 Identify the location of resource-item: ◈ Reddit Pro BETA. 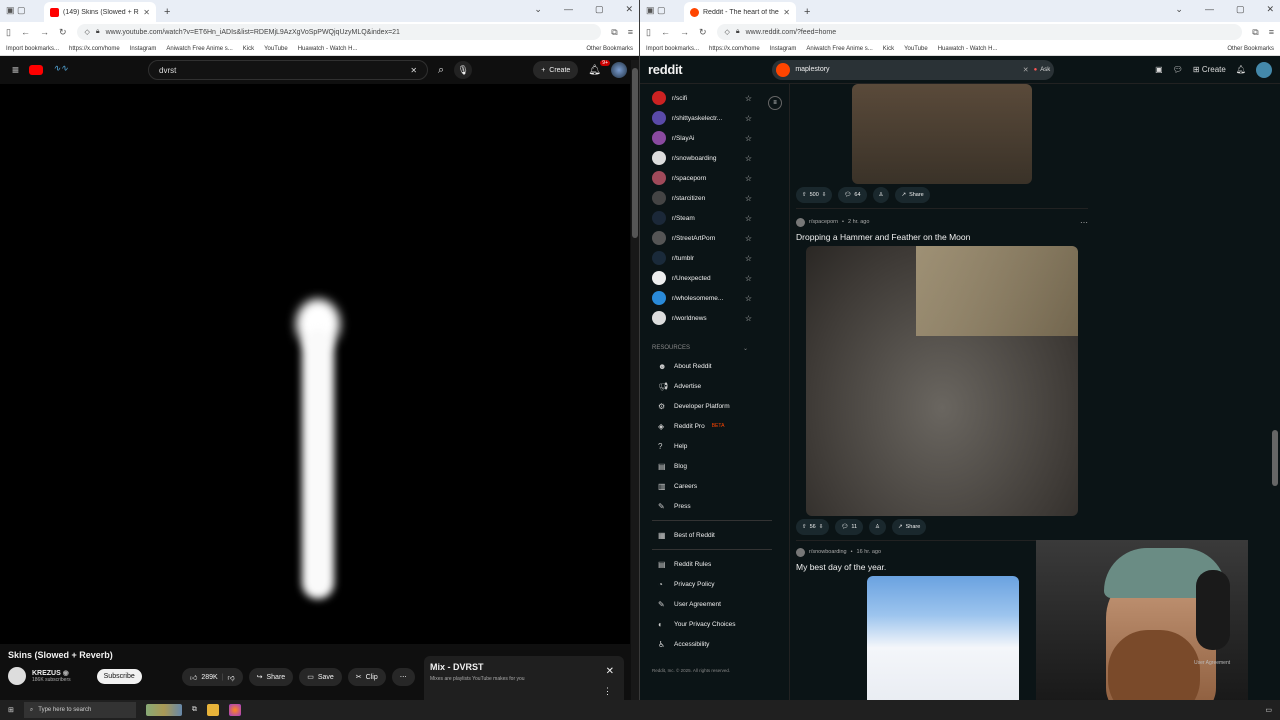
(720, 426).